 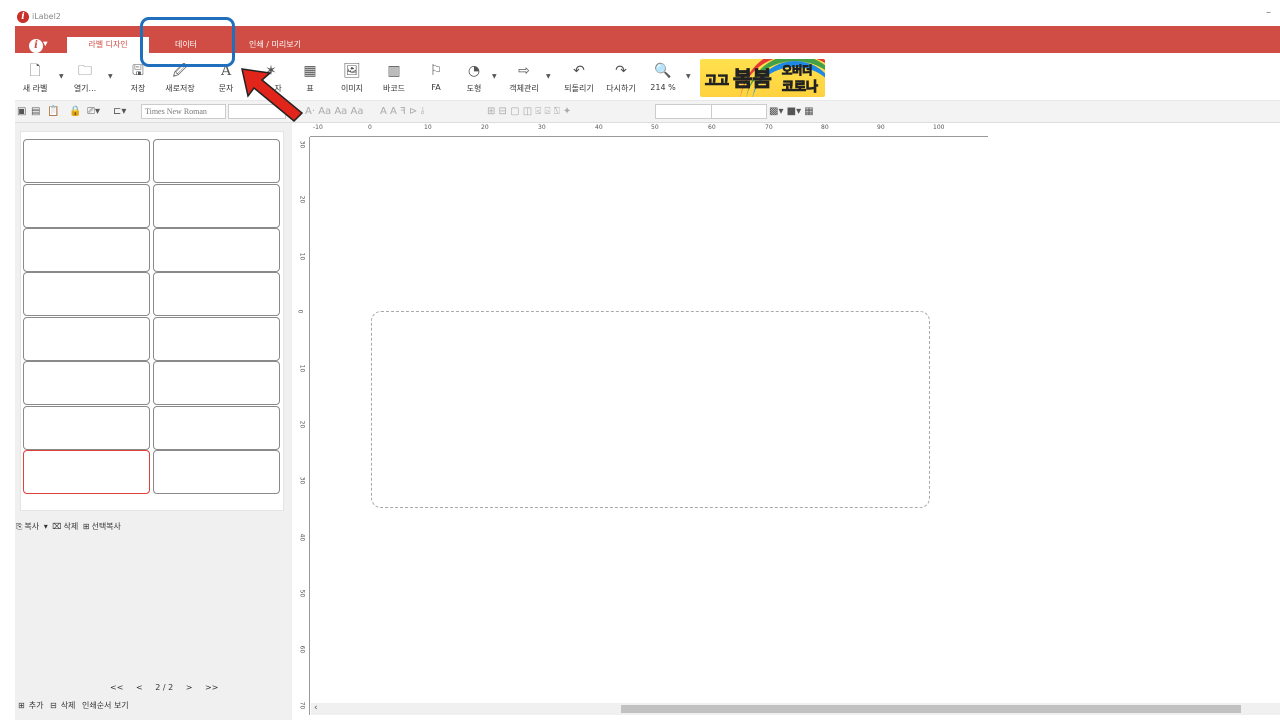 I want to click on new-label-button: 🗋 새 라벨, so click(x=35, y=80).